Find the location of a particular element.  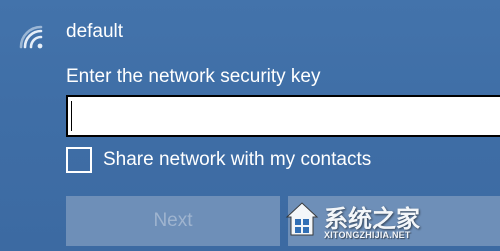

share-network-label: Share network with my contacts is located at coordinates (237, 159).